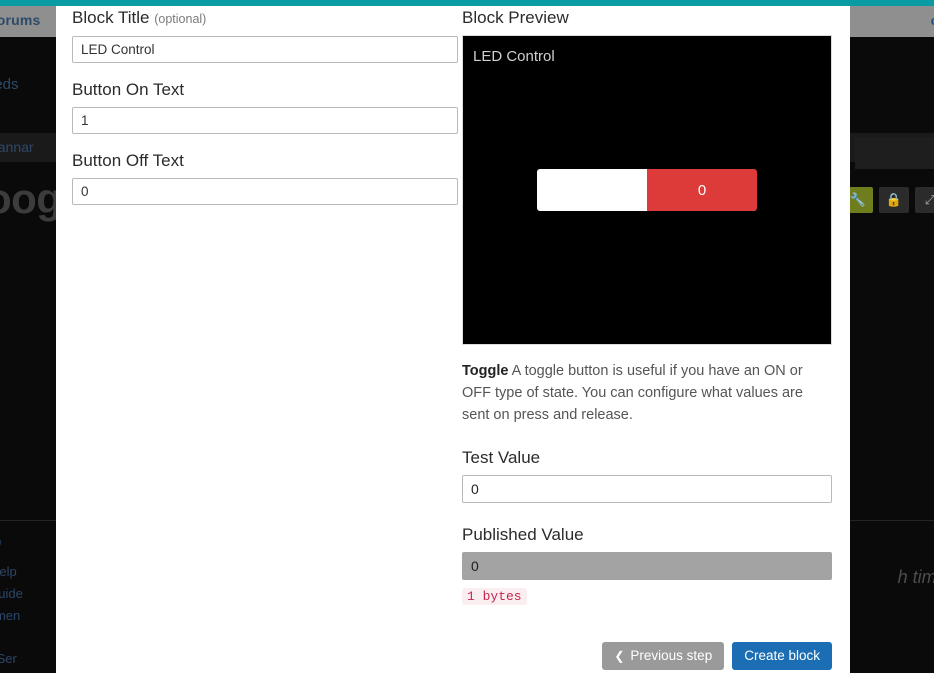  I want to click on button-off-text-field-group: Button Off Text, so click(265, 178).